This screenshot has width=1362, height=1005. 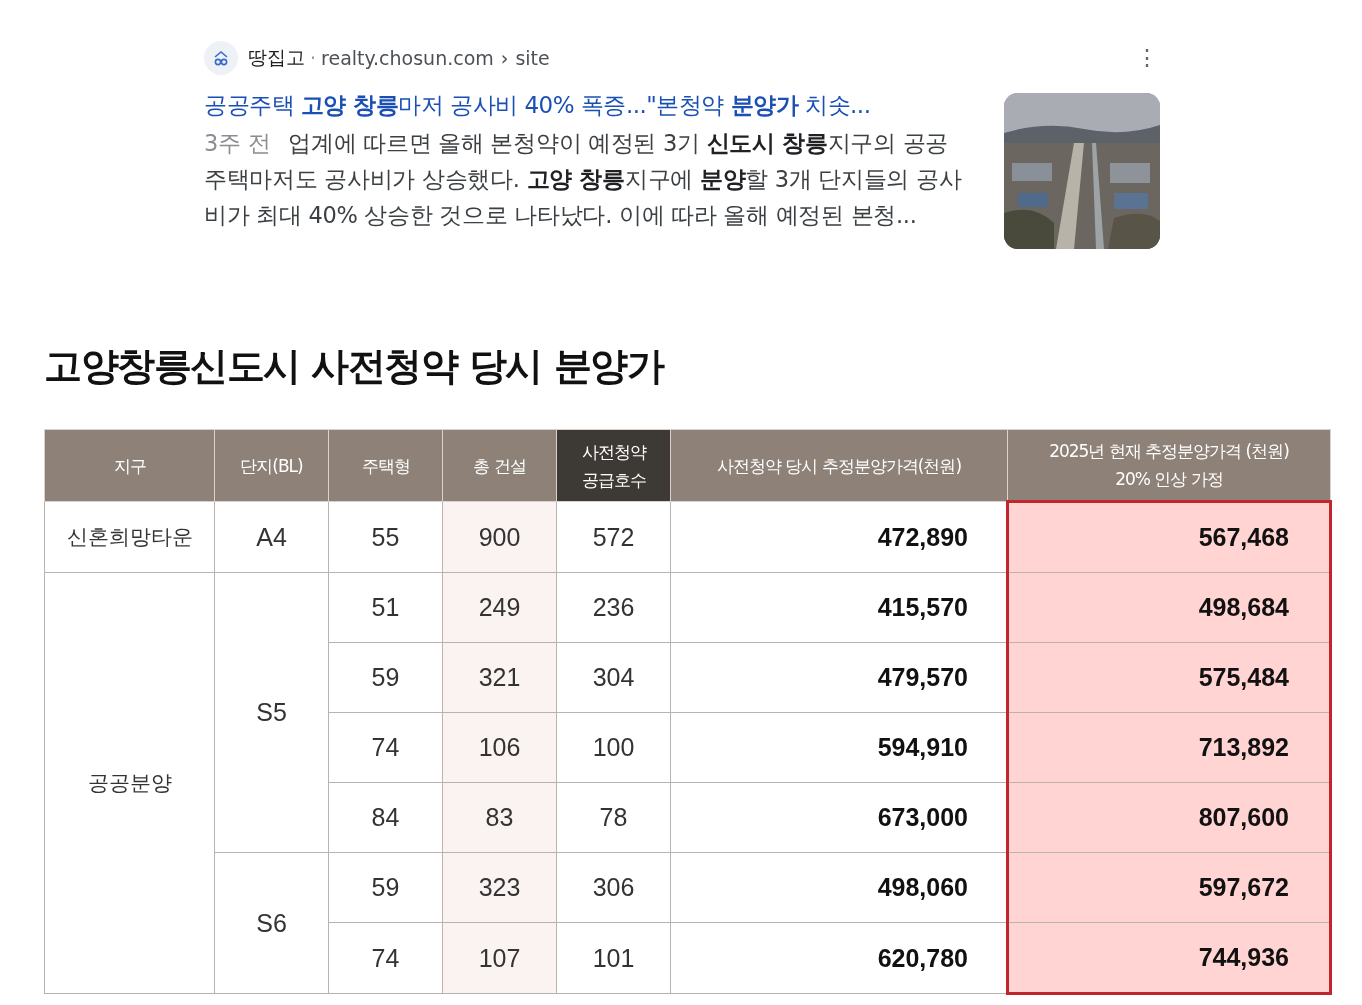 What do you see at coordinates (276, 57) in the screenshot?
I see `source-name: 땅집고` at bounding box center [276, 57].